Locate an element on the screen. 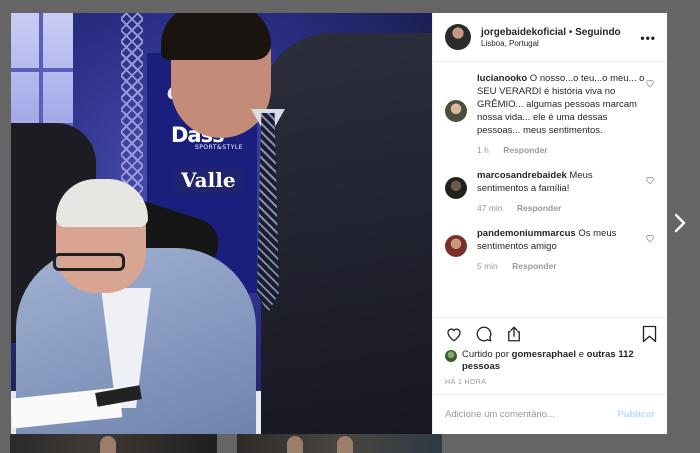 Image resolution: width=700 pixels, height=453 pixels. comment-time: 47 min is located at coordinates (490, 208).